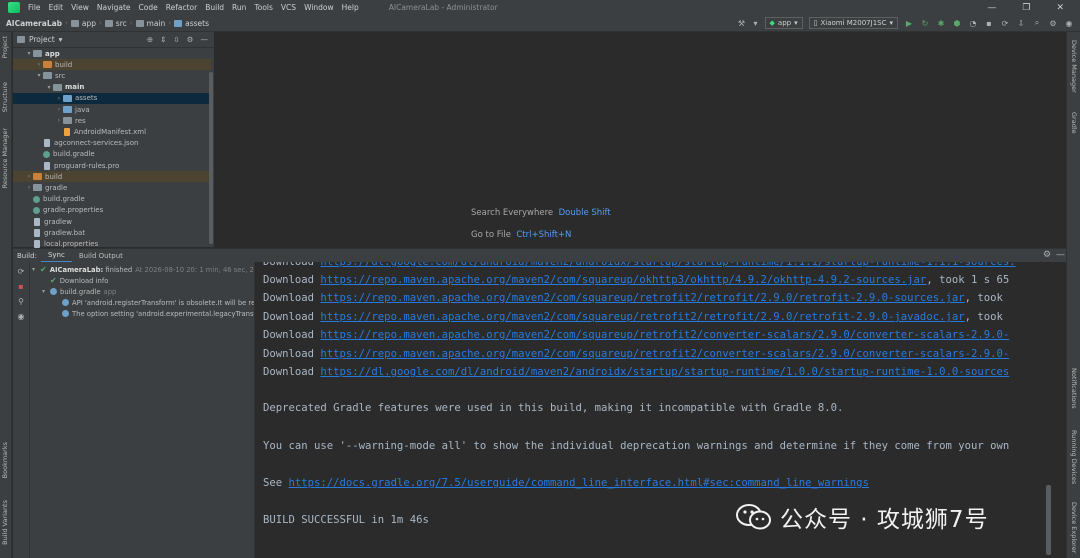 The width and height of the screenshot is (1080, 558). I want to click on attach-debugger-icon: ⬢, so click(957, 23).